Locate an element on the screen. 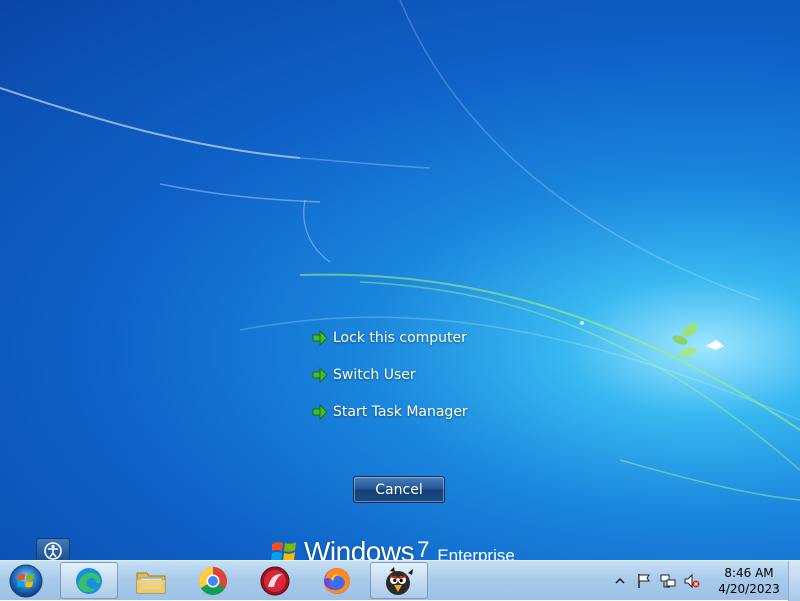 The height and width of the screenshot is (601, 800). edge-icon is located at coordinates (89, 580).